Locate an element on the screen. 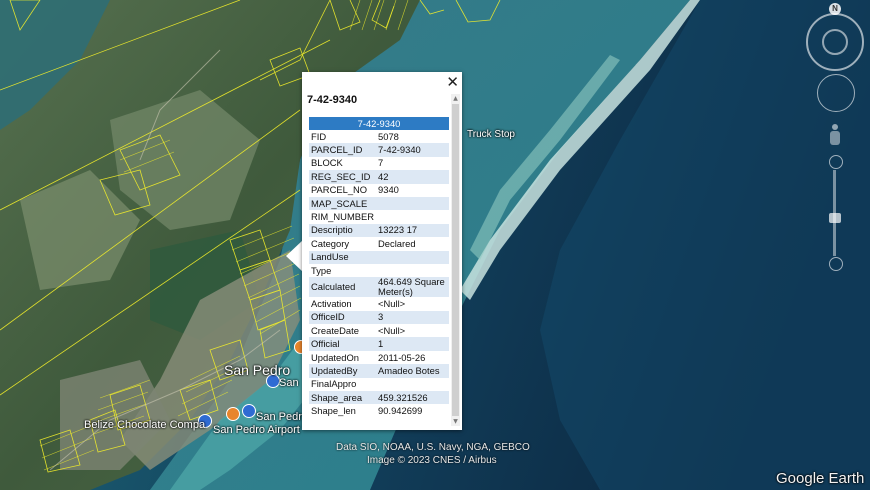  attribute-key: UpdatedOn is located at coordinates (335, 357).